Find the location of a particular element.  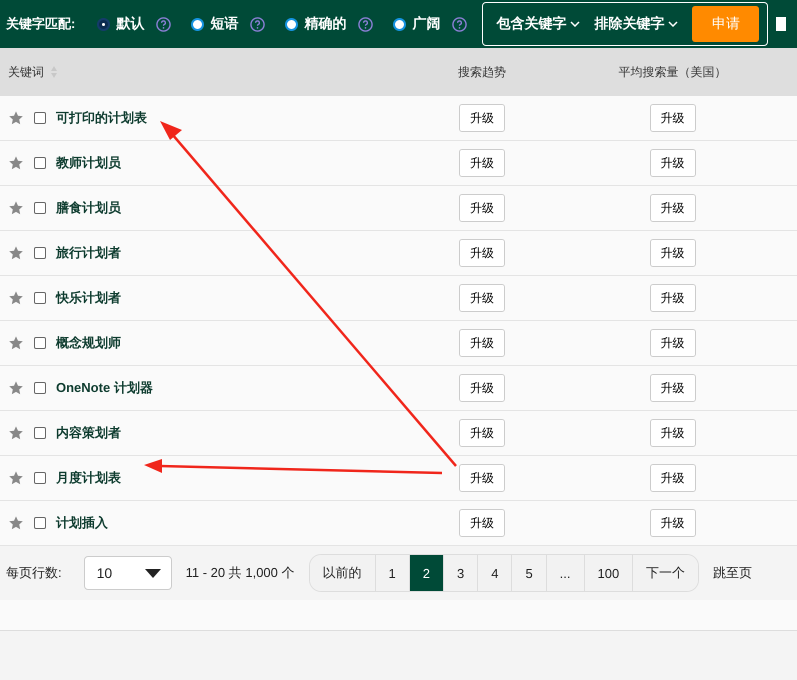

exclude-dropdown: 排除关键字 is located at coordinates (636, 24).